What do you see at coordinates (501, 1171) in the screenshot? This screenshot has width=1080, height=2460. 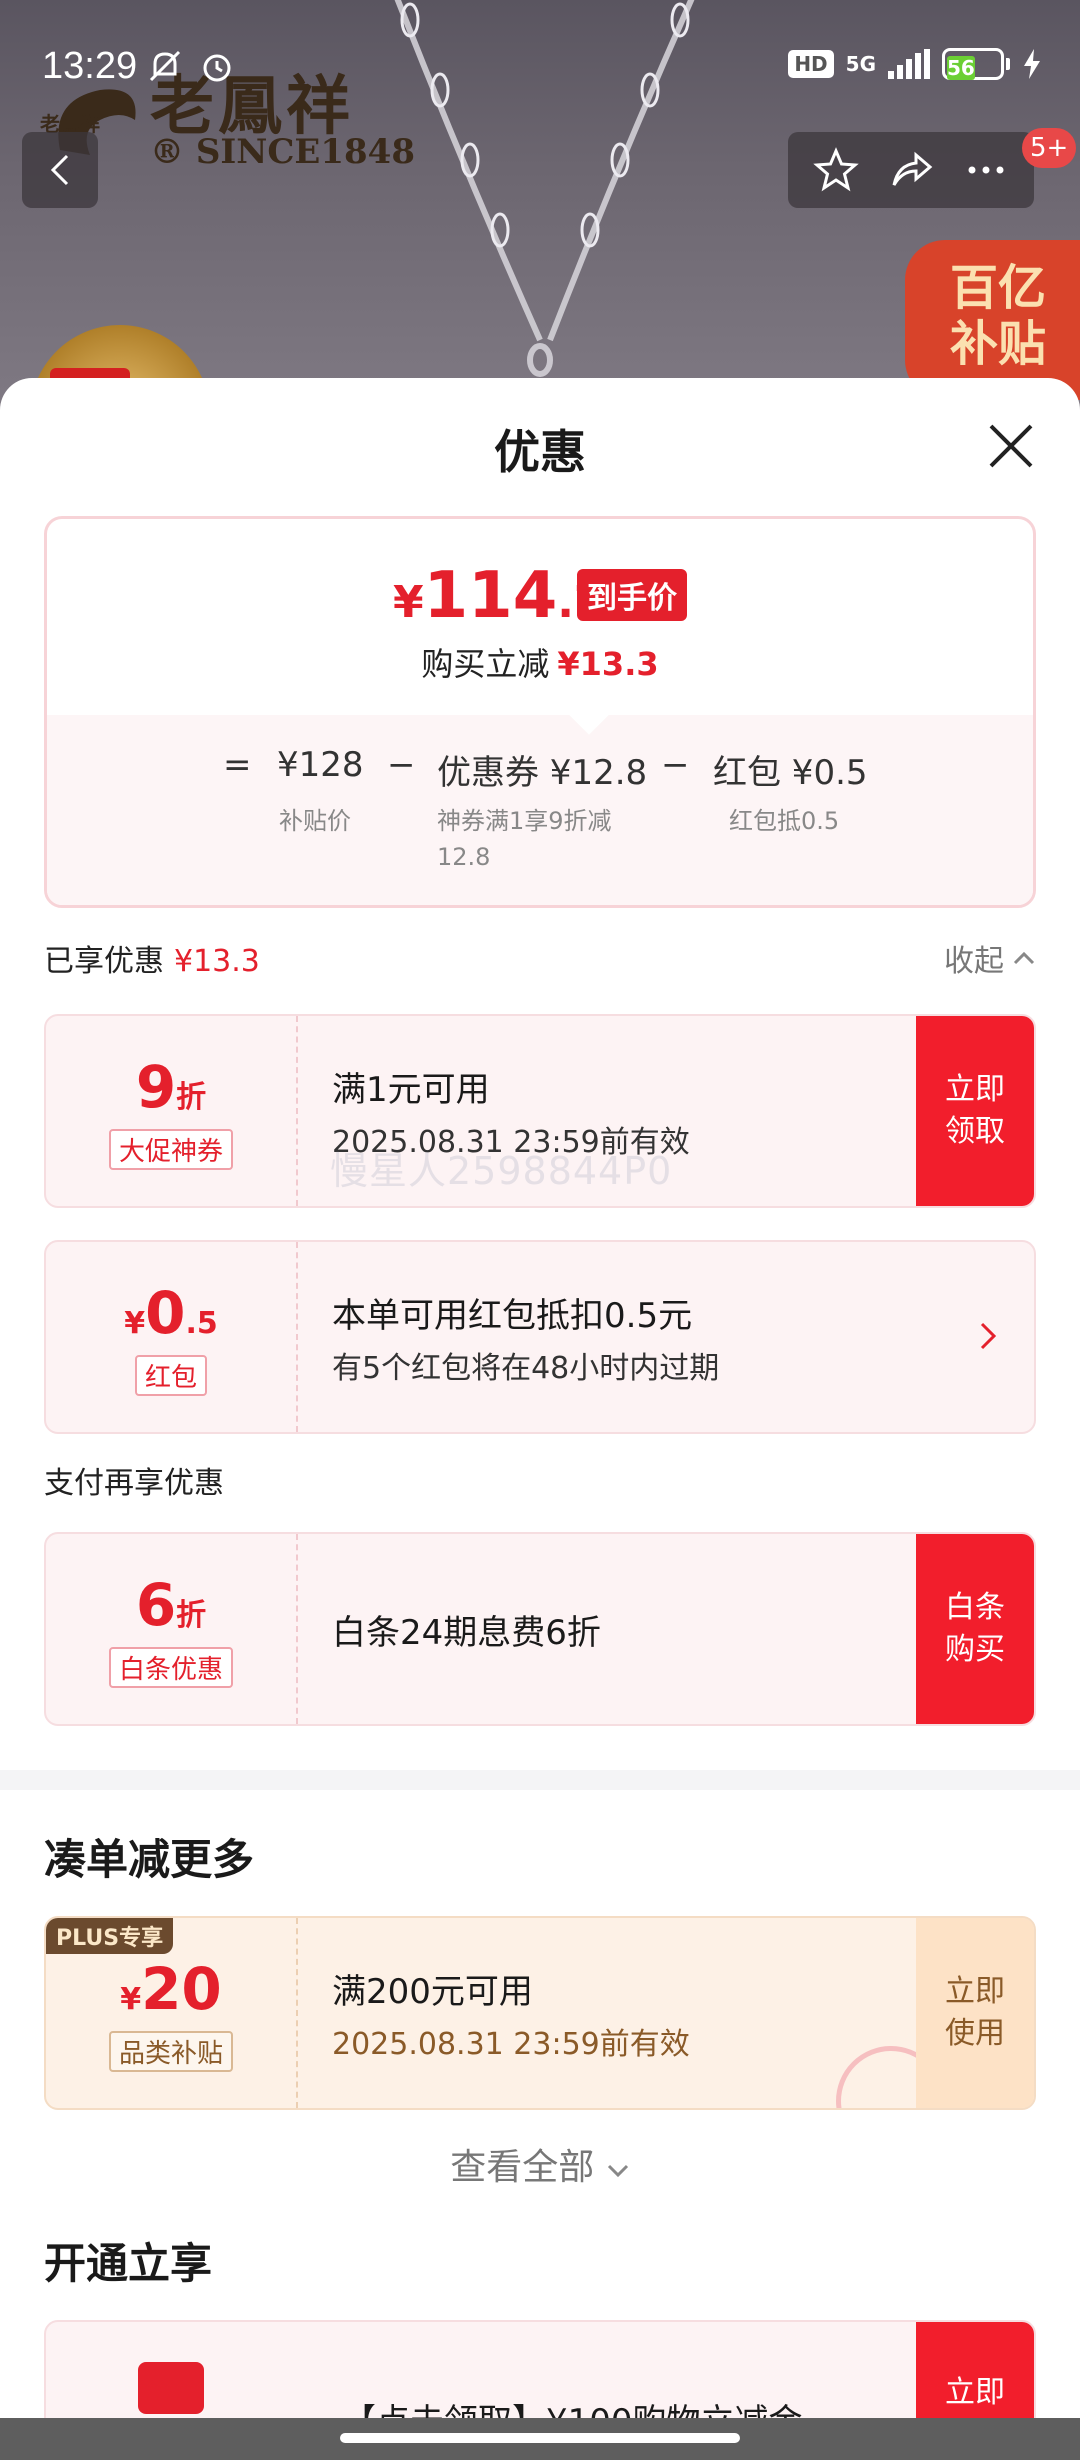 I see `user-watermark: 慢星人2598844P0` at bounding box center [501, 1171].